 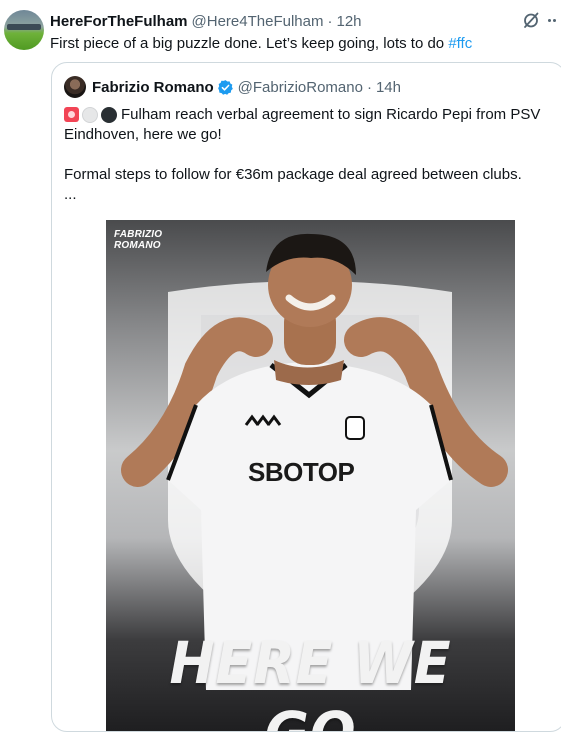 What do you see at coordinates (138, 240) in the screenshot?
I see `watermark: Fabrizio Romano` at bounding box center [138, 240].